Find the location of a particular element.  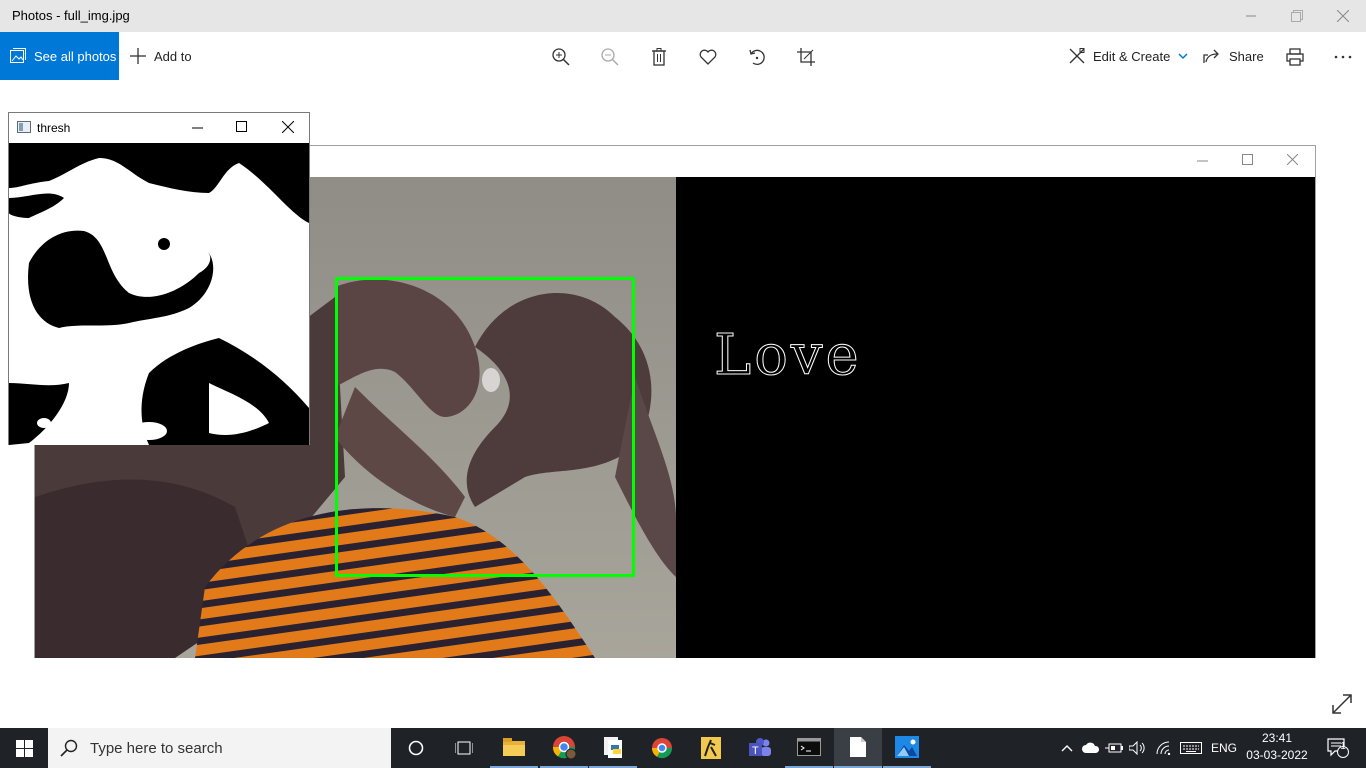

taskbar-search-box: Type here to search is located at coordinates (219, 748).